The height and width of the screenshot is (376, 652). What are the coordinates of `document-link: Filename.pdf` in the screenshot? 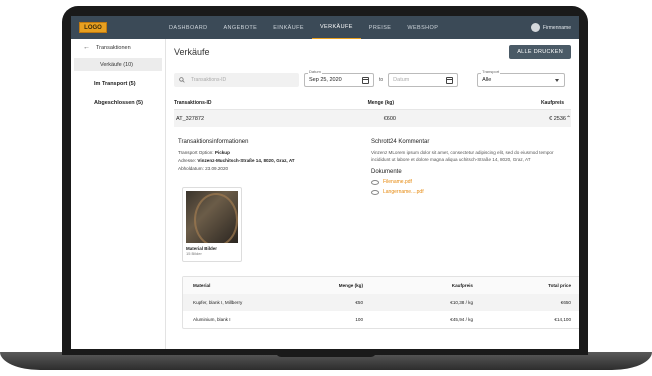 It's located at (471, 182).